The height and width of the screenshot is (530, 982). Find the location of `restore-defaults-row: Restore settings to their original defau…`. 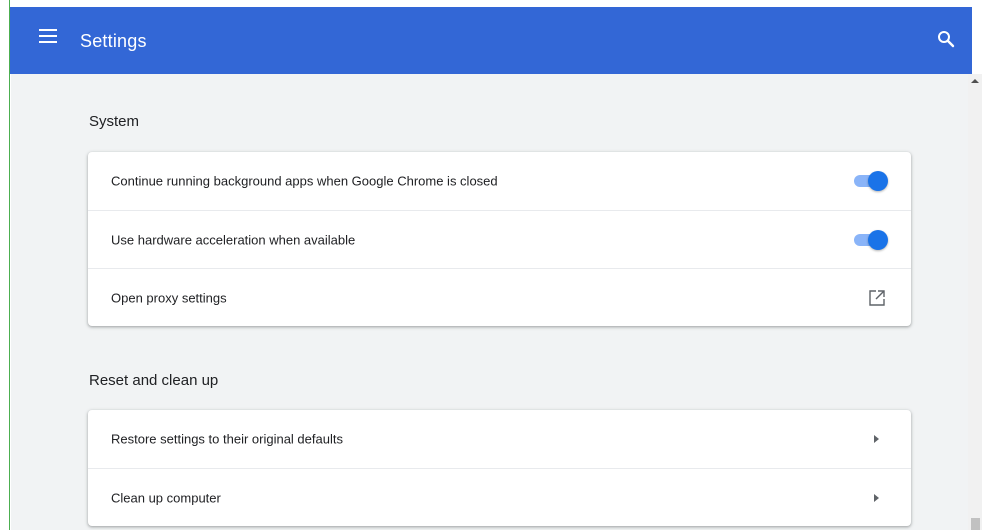

restore-defaults-row: Restore settings to their original defau… is located at coordinates (499, 439).